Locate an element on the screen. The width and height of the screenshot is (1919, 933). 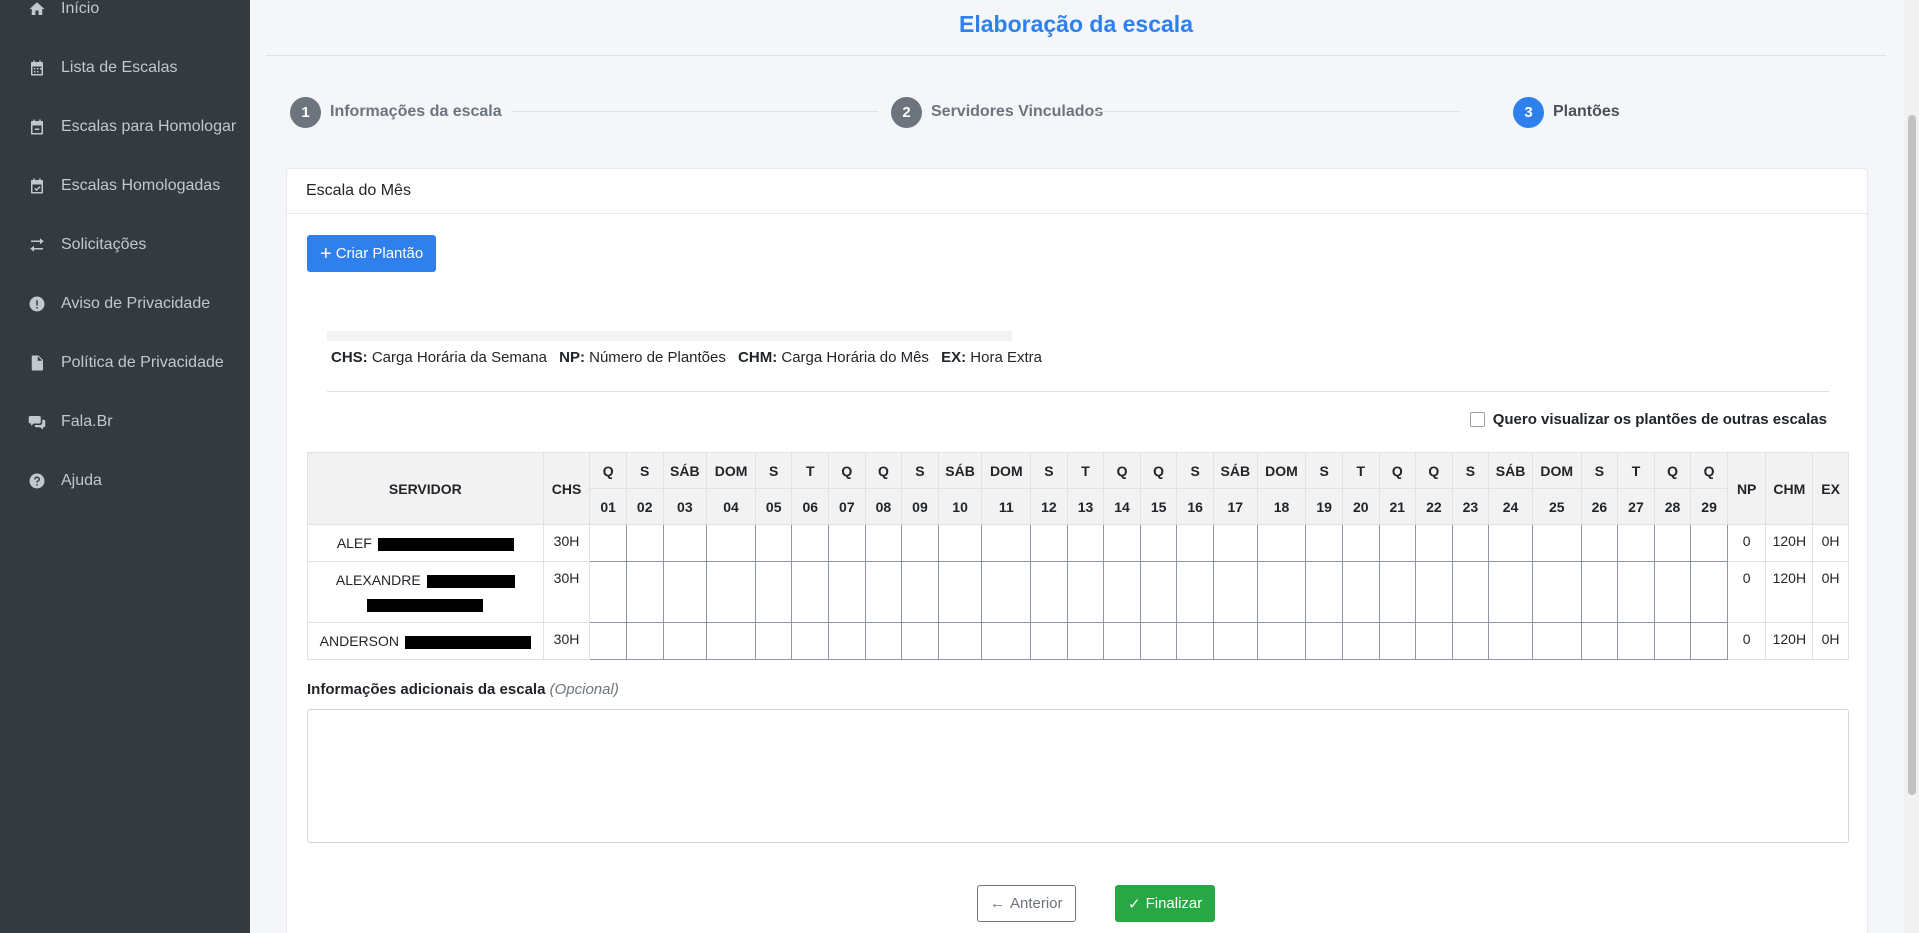
outras-escalas-checkbox is located at coordinates (1477, 419).